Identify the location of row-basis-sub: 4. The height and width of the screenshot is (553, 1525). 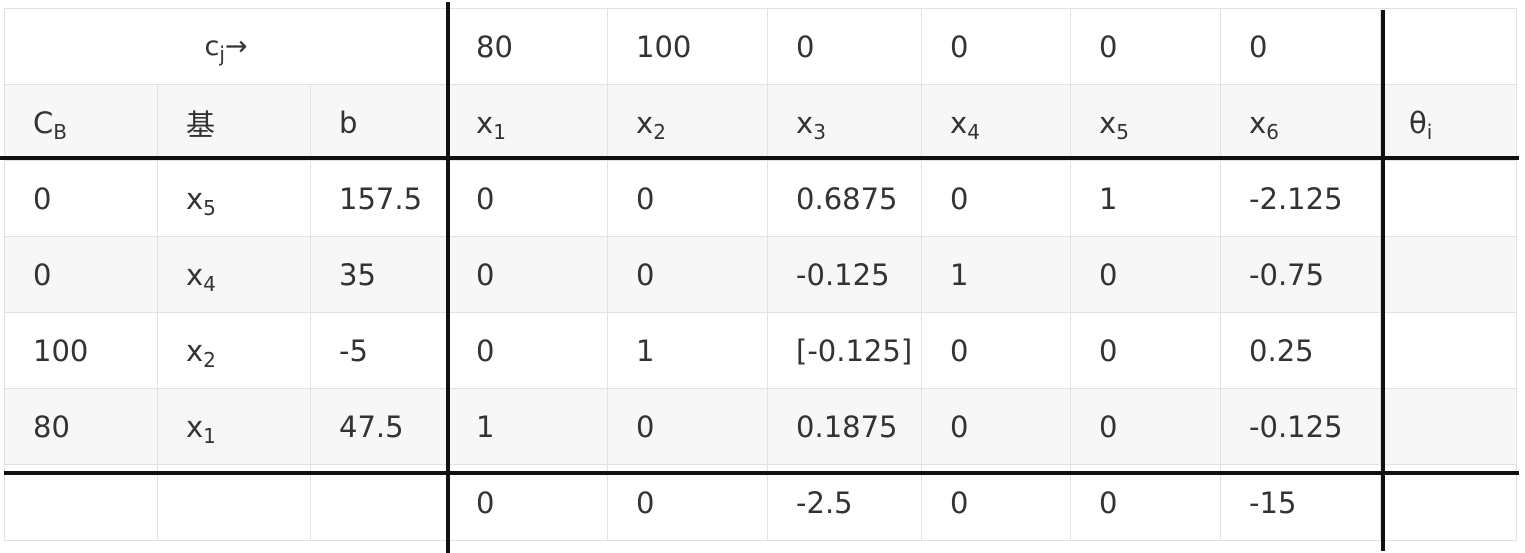
(209, 283).